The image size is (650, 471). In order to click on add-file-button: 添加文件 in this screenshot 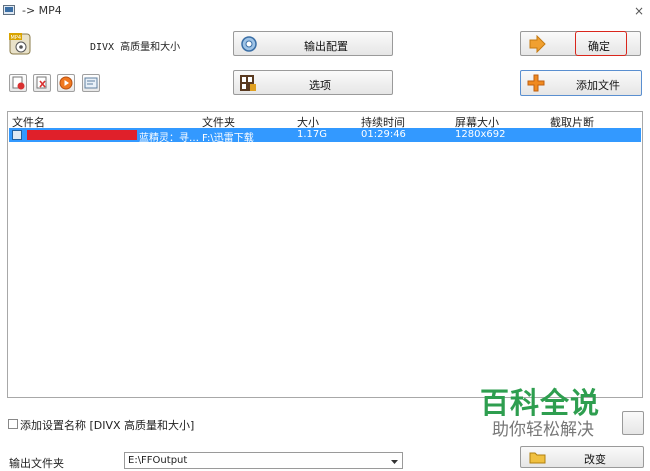, I will do `click(581, 83)`.